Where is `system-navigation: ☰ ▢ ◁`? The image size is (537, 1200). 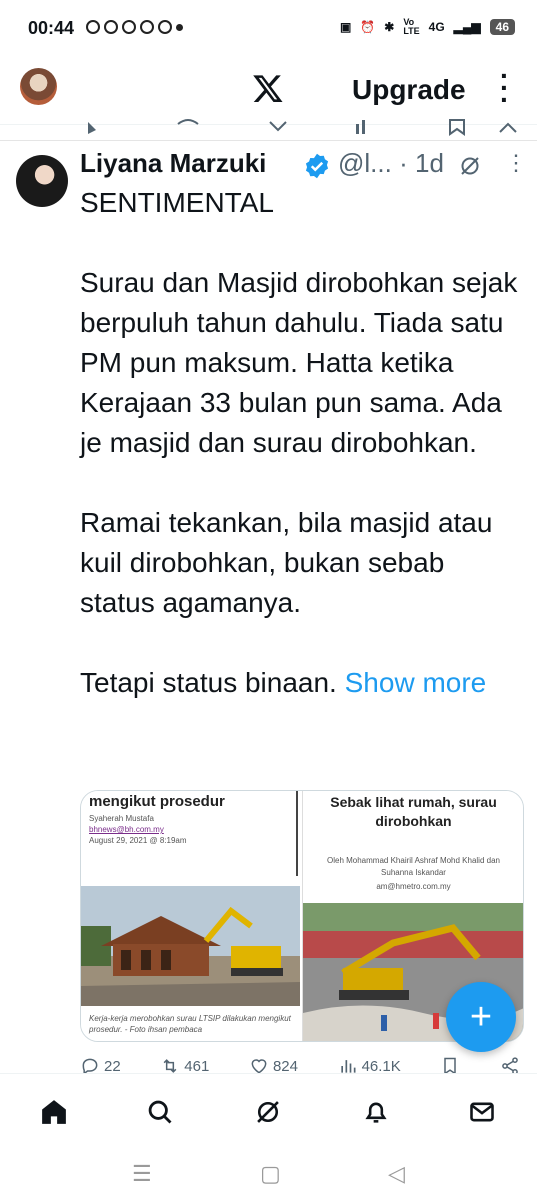
system-navigation: ☰ ▢ ◁ is located at coordinates (268, 1172).